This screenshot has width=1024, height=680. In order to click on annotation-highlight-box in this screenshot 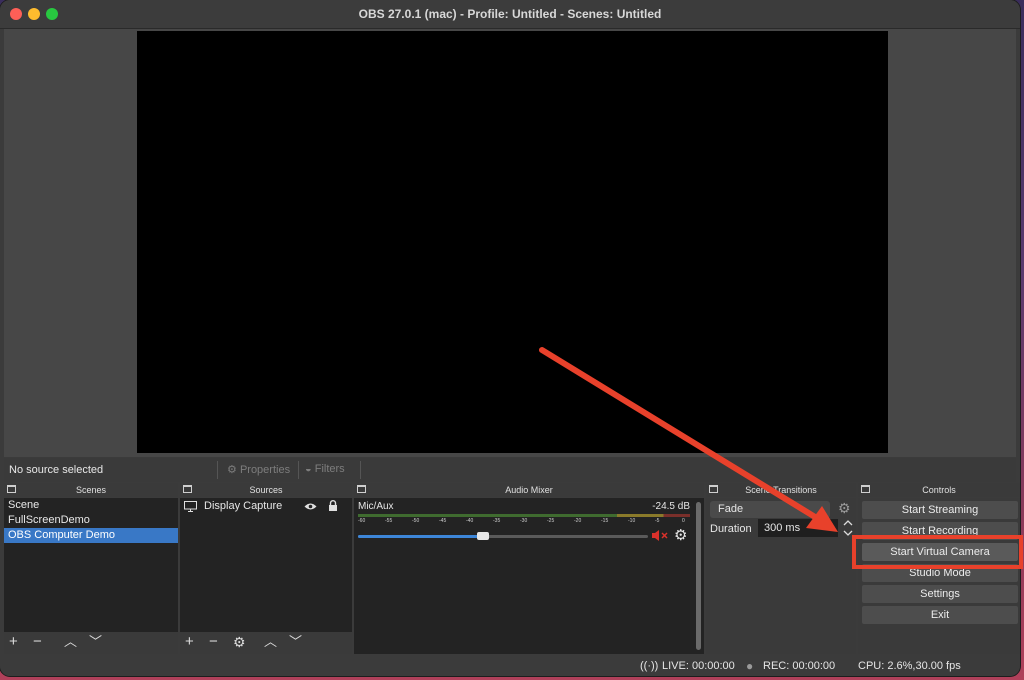, I will do `click(937, 552)`.